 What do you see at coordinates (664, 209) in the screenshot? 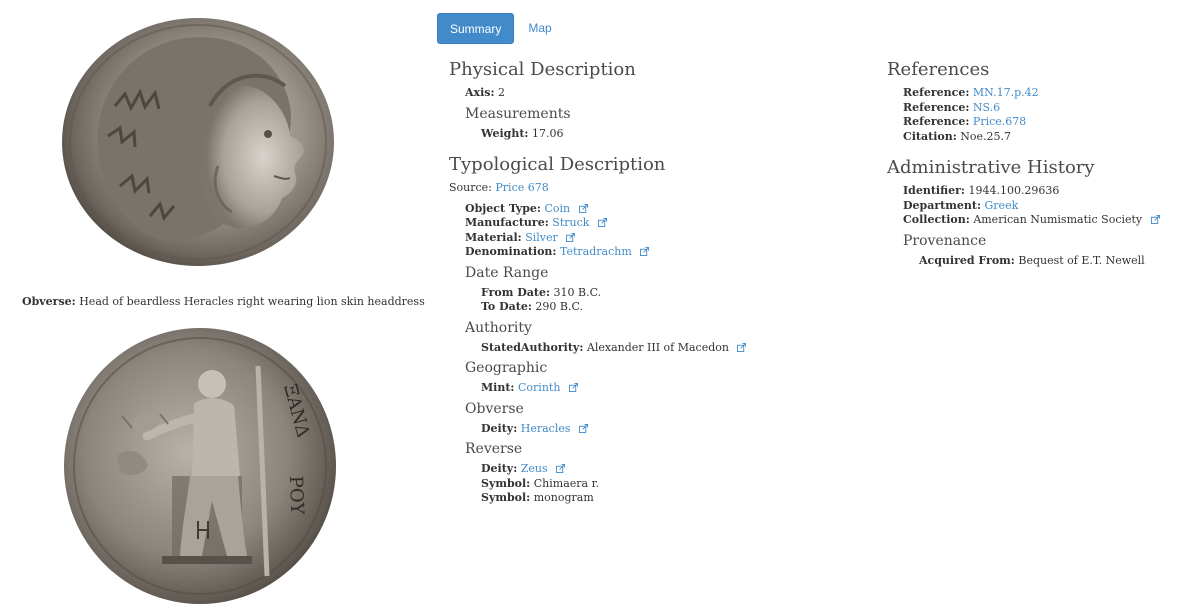
I see `object-type-row: Object Type: Coin` at bounding box center [664, 209].